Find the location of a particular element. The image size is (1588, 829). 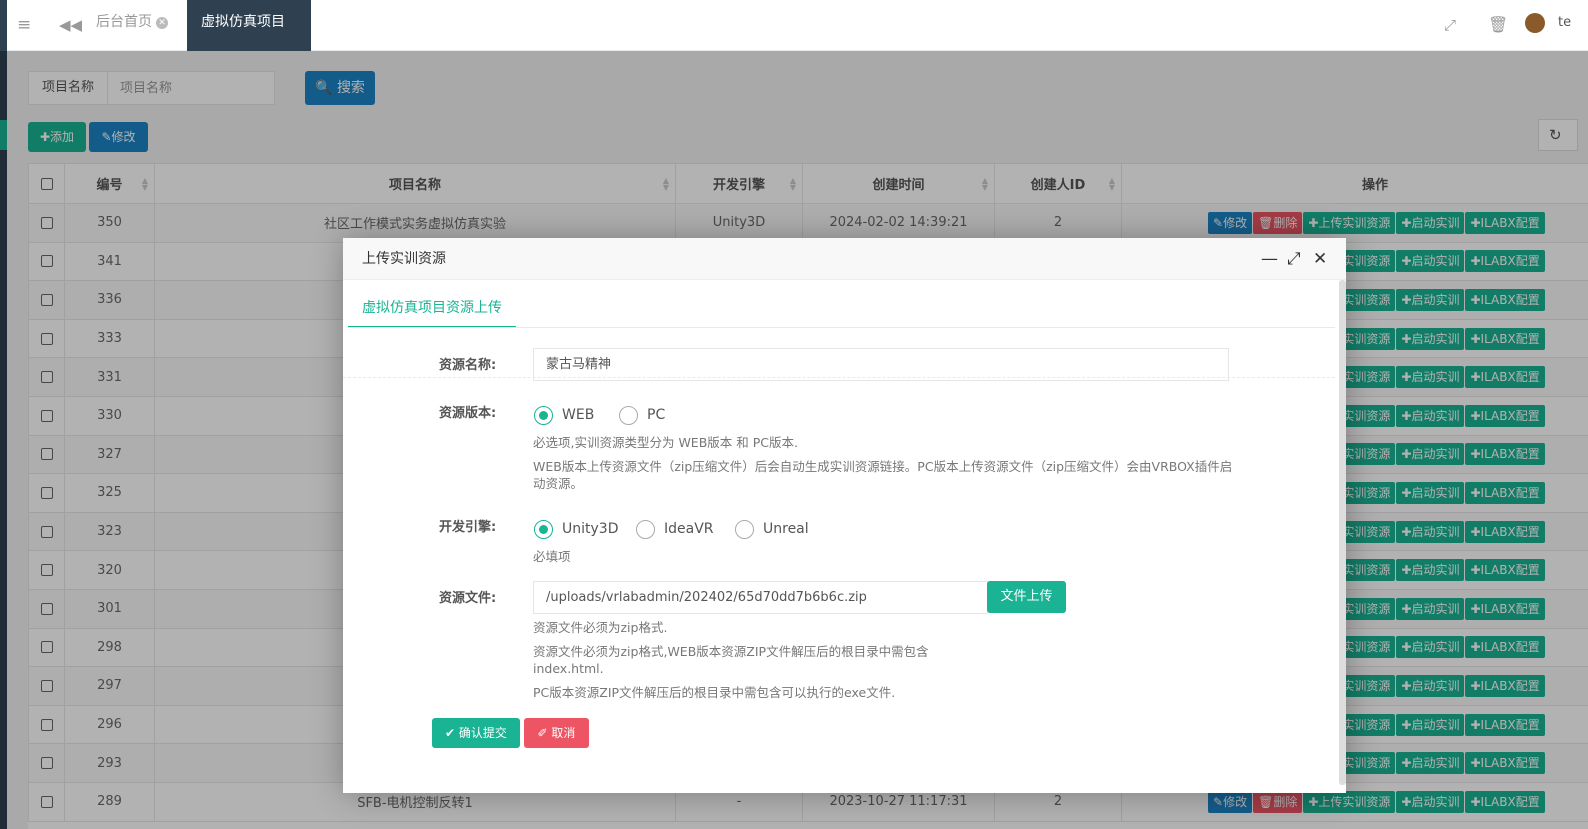

engine-label: 开发引擎: is located at coordinates (468, 527).